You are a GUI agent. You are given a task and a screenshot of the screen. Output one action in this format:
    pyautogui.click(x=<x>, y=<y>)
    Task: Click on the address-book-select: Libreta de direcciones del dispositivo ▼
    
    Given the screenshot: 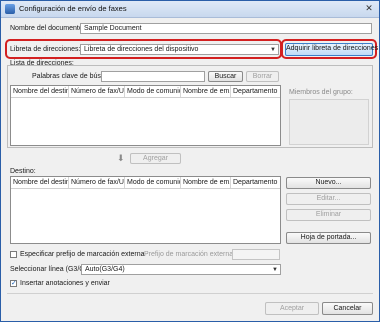 What is the action you would take?
    pyautogui.click(x=179, y=49)
    